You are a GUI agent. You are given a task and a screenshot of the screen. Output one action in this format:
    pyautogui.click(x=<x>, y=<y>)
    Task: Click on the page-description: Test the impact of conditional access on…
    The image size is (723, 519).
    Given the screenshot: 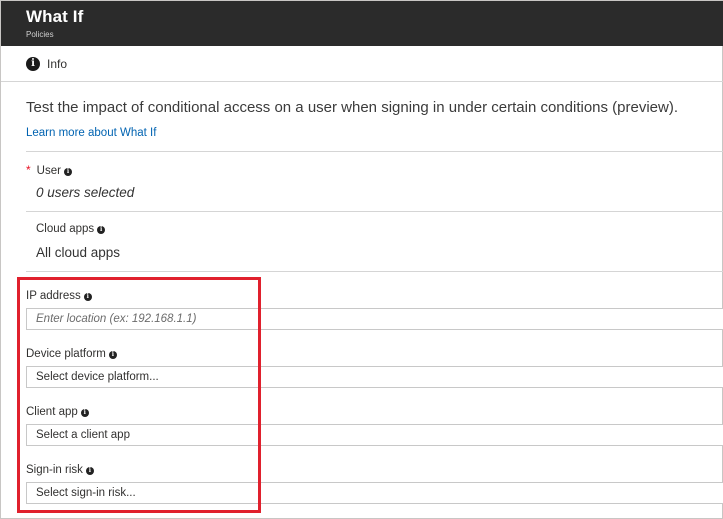 What is the action you would take?
    pyautogui.click(x=352, y=107)
    